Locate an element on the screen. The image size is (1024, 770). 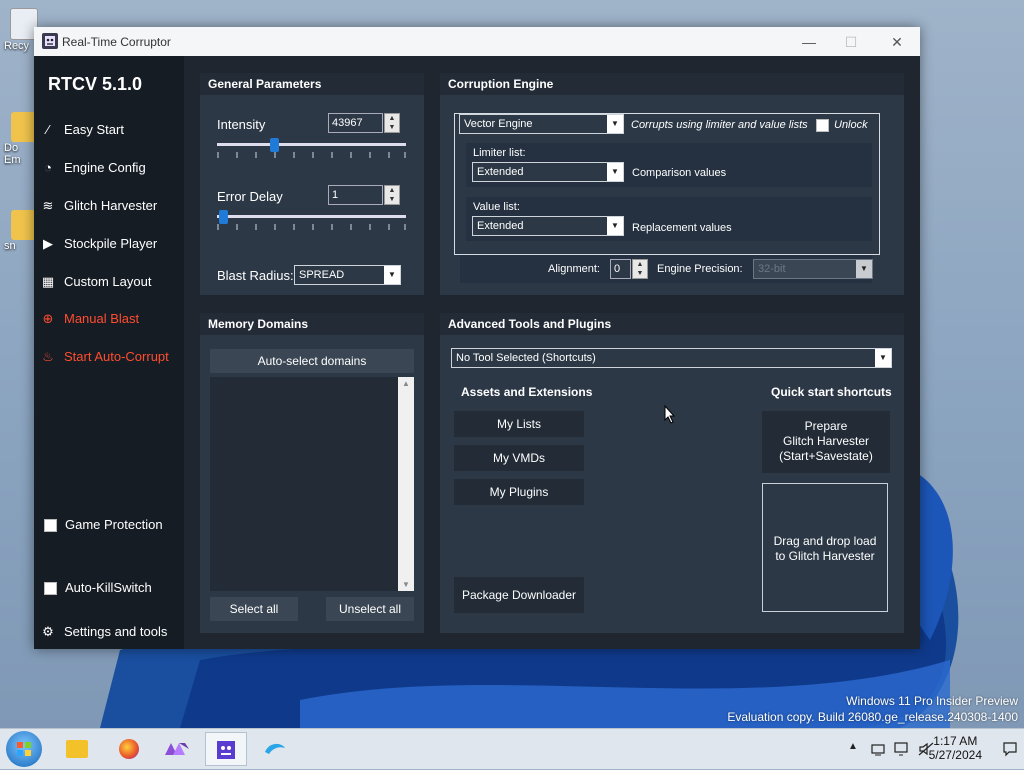
firefox-icon is located at coordinates (129, 749).